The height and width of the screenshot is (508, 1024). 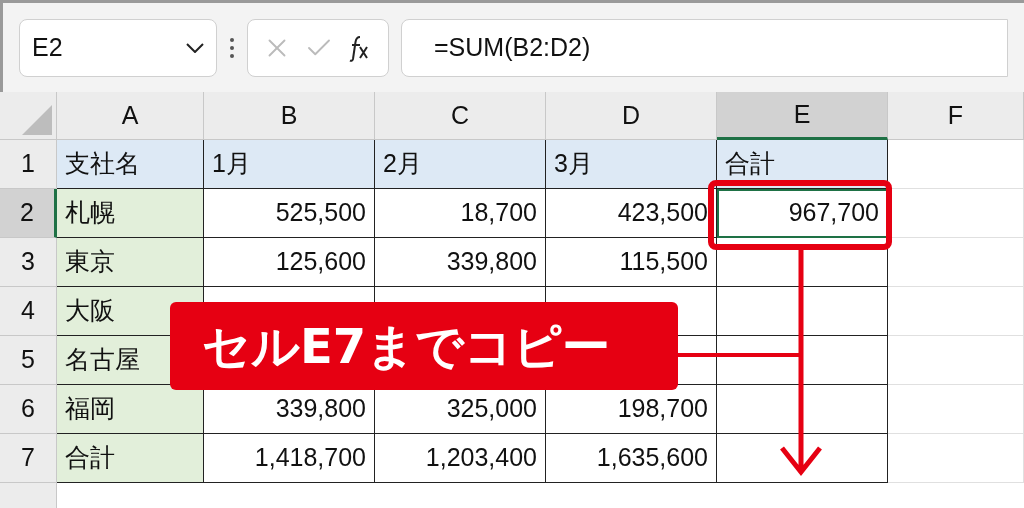 I want to click on table-cell: 115,500, so click(x=631, y=262).